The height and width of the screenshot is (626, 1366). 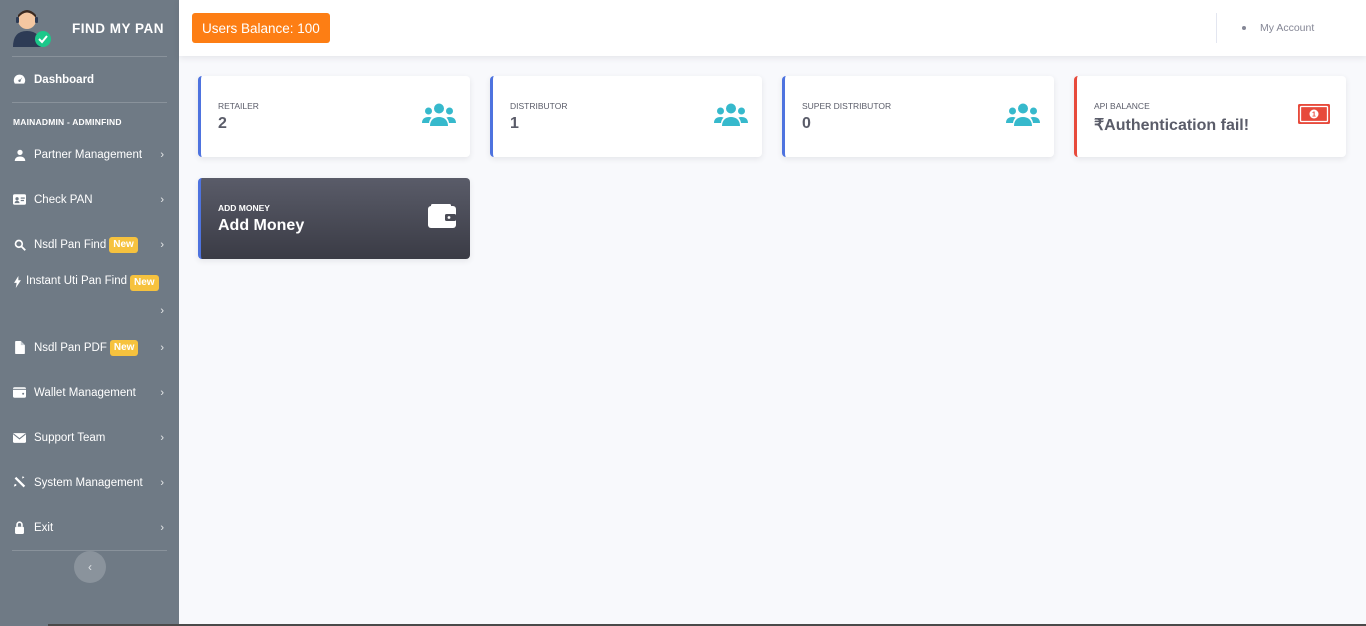 I want to click on bullet-icon, so click(x=1244, y=28).